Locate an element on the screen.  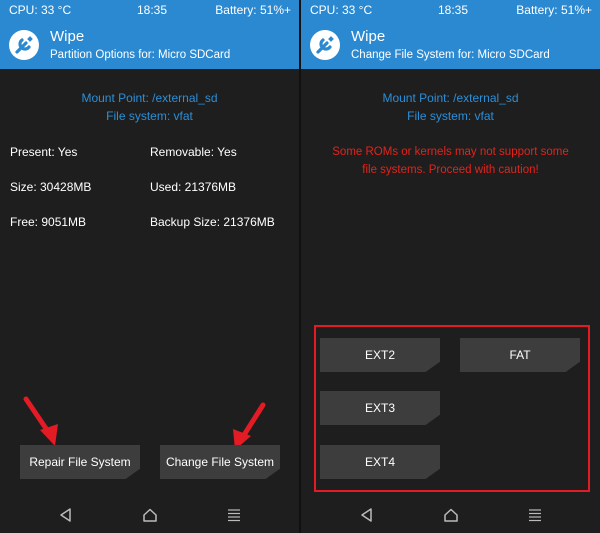
ext4-button: EXT4 is located at coordinates (380, 462).